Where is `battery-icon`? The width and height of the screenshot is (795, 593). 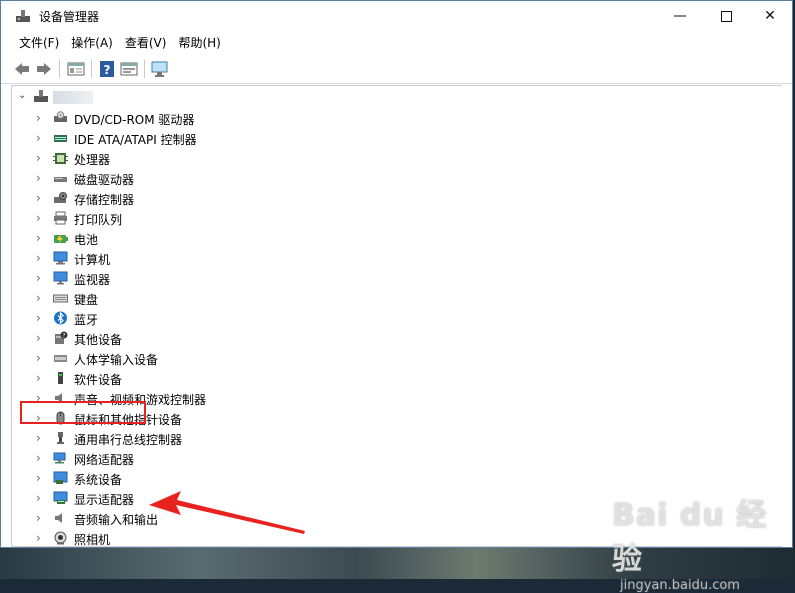 battery-icon is located at coordinates (61, 239).